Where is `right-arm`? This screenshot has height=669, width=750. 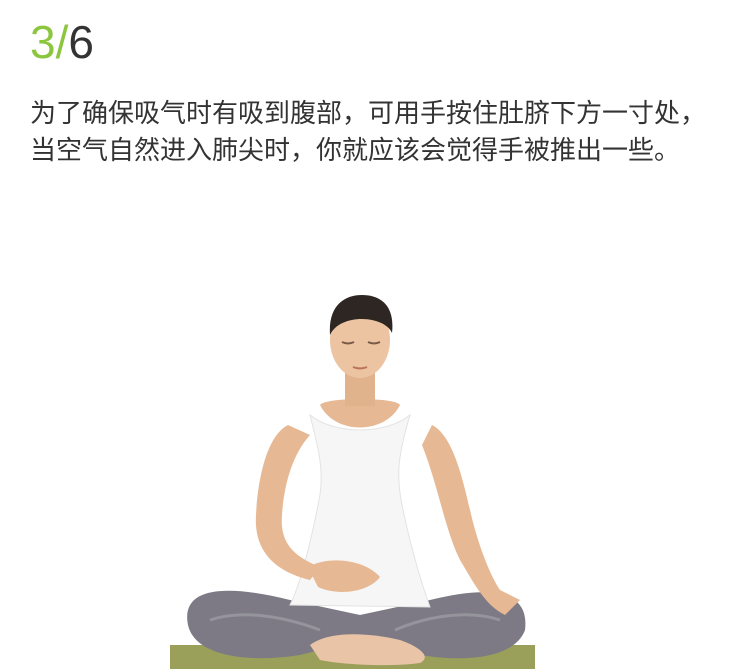
right-arm is located at coordinates (471, 520).